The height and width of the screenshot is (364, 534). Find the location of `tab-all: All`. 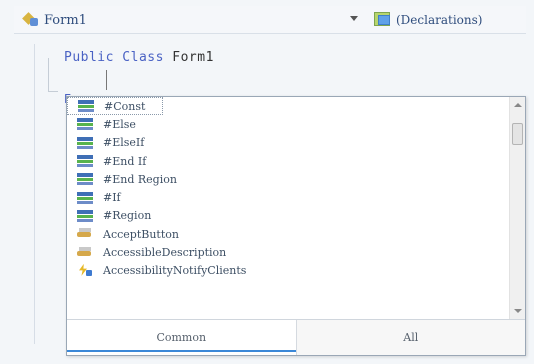

tab-all: All is located at coordinates (410, 337).